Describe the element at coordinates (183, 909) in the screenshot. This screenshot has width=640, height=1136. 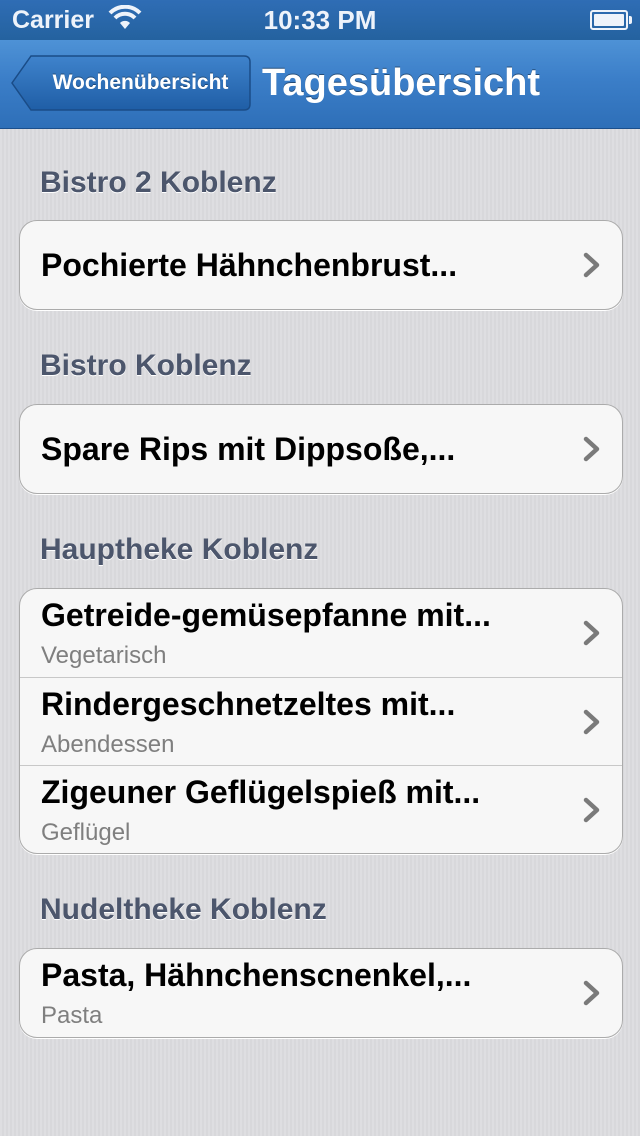
I see `section-header: Nudeltheke Koblenz` at that location.